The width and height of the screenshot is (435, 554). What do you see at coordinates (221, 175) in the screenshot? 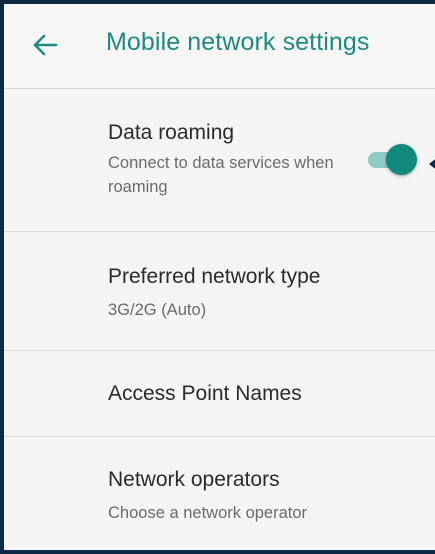
I see `setting-subtitle: Connect to data services when roaming` at bounding box center [221, 175].